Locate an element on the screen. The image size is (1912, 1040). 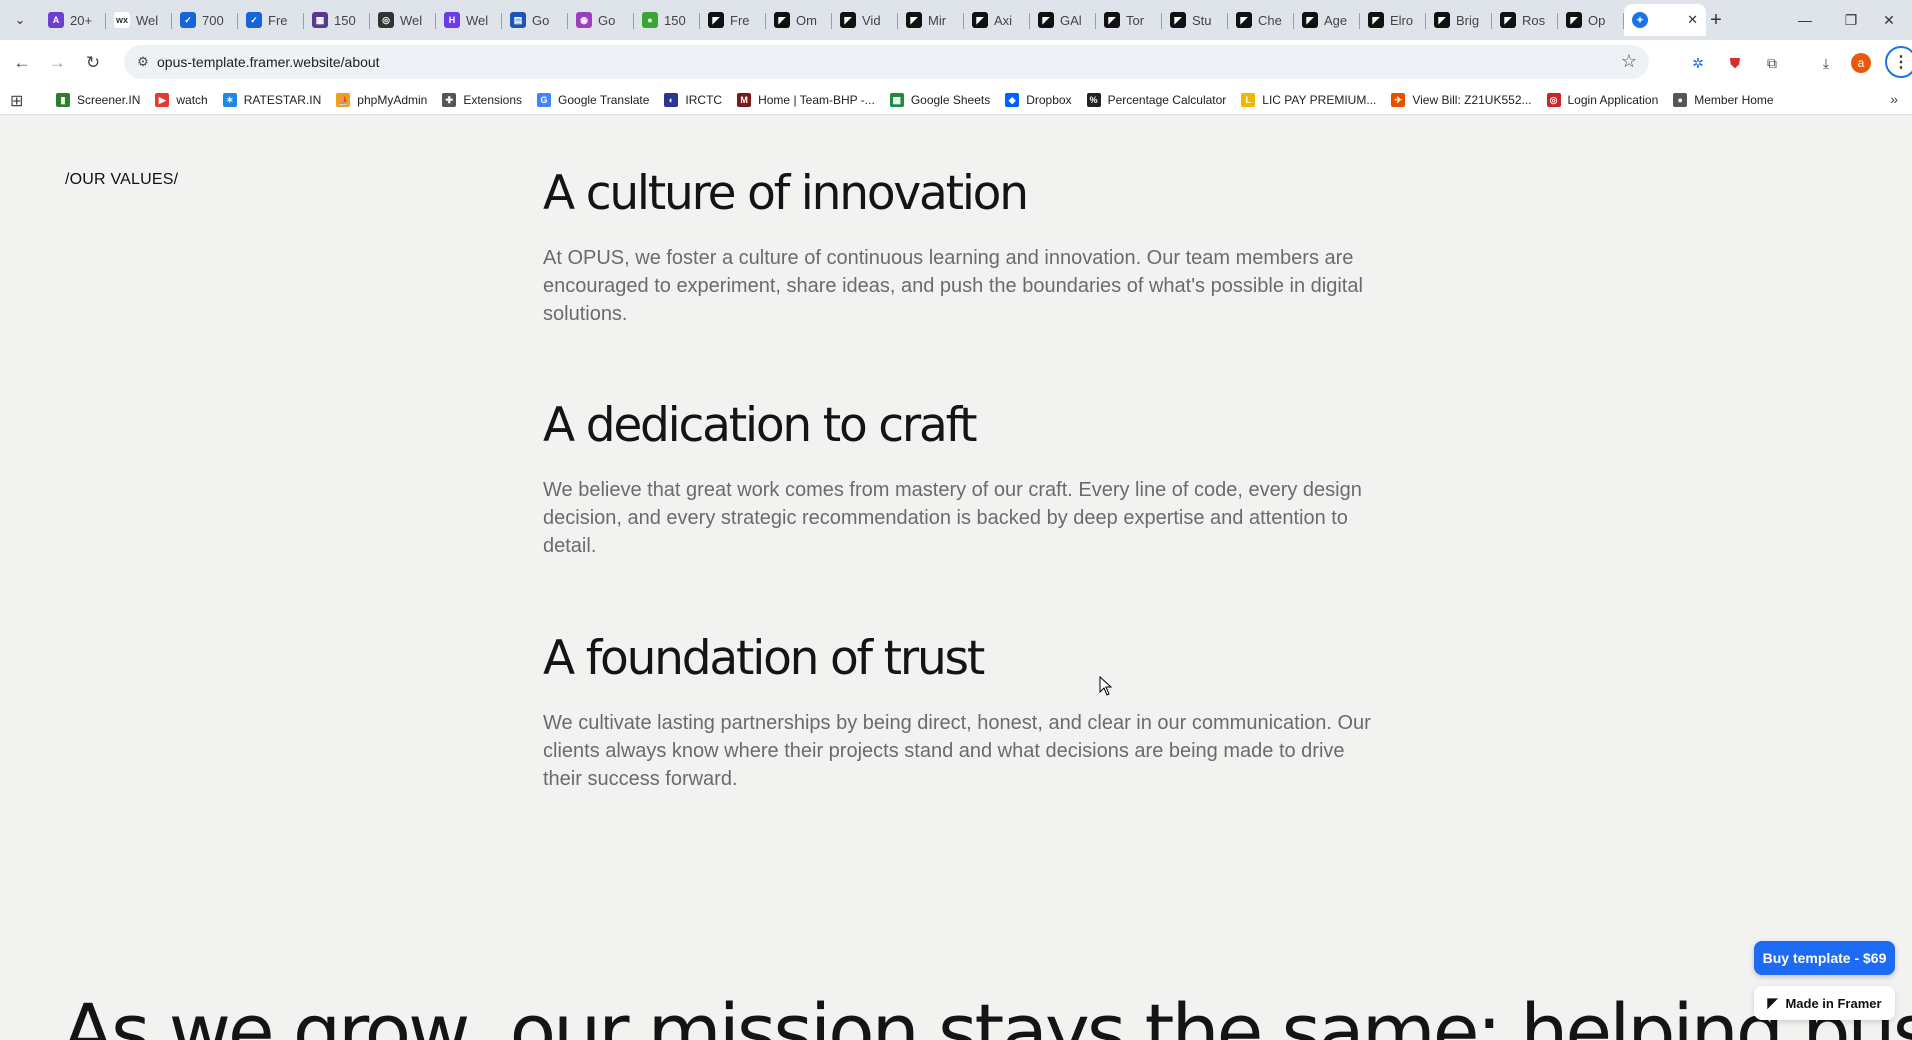
site-settings-icon: ⚙ is located at coordinates (143, 62).